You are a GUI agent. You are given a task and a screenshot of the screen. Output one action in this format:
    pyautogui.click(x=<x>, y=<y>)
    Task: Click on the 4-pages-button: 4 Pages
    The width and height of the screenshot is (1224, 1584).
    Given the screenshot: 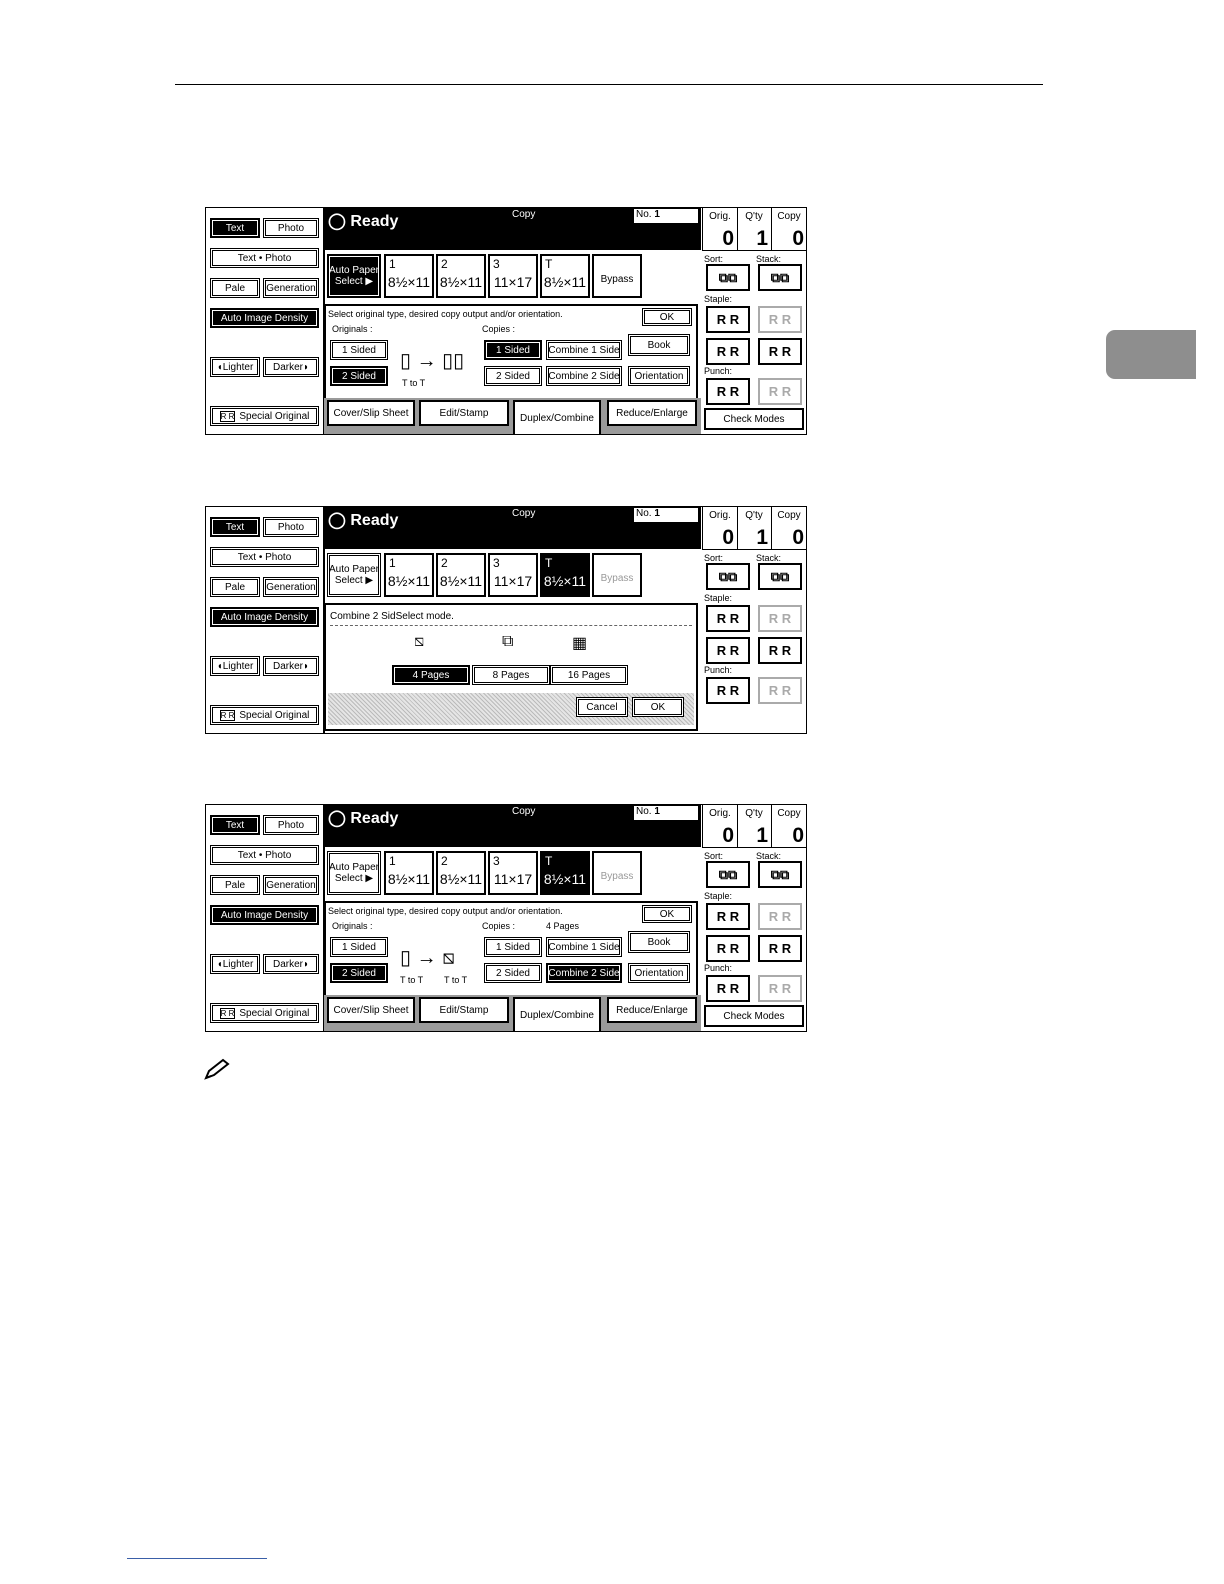 What is the action you would take?
    pyautogui.click(x=431, y=675)
    